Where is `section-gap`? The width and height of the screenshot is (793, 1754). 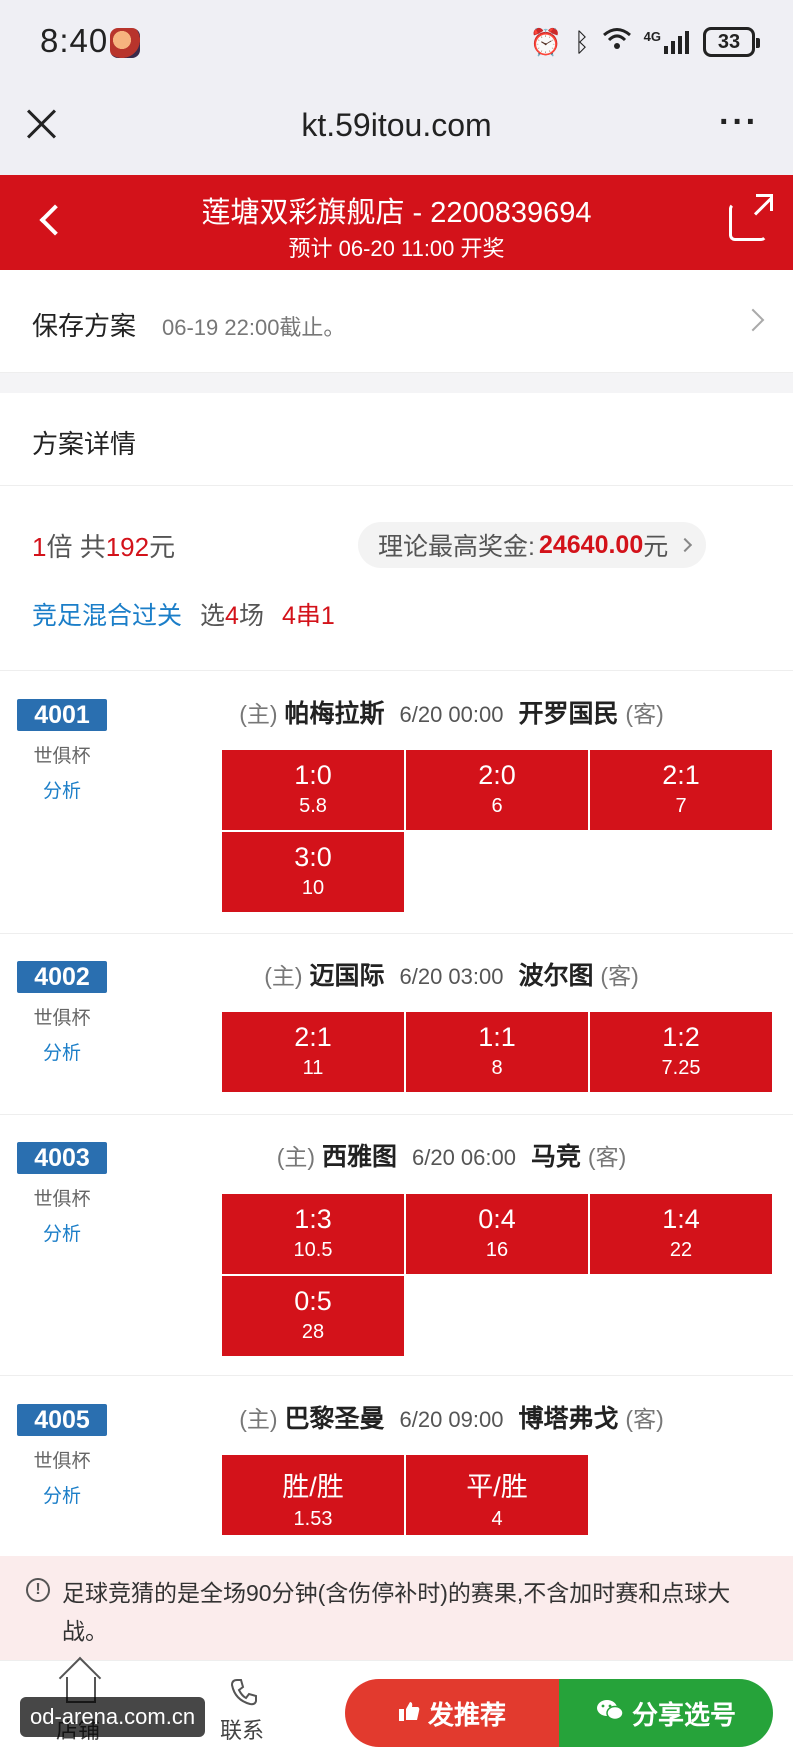
section-gap is located at coordinates (396, 383).